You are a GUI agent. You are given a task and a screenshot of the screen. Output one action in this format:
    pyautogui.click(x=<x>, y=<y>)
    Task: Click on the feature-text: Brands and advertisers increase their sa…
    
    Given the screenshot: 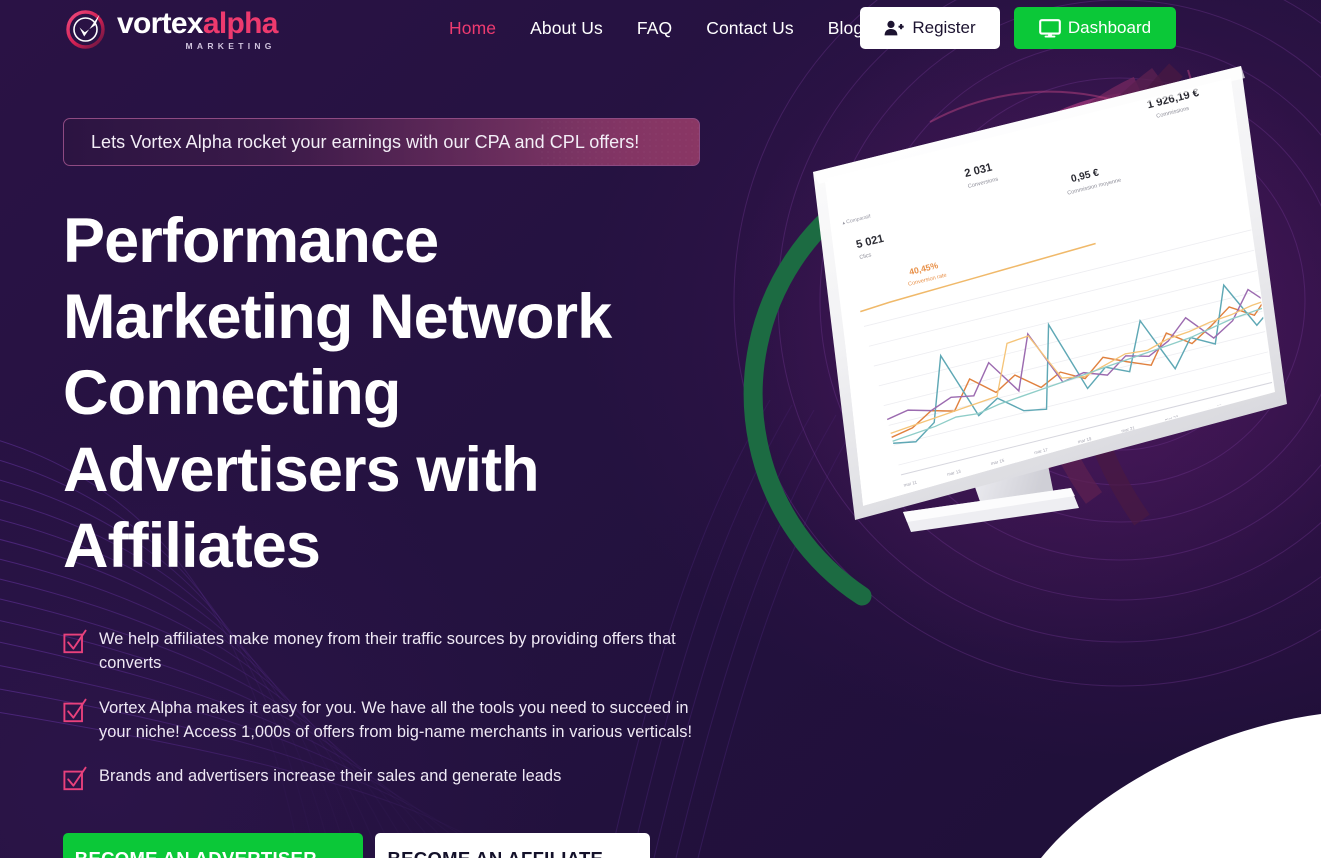 What is the action you would take?
    pyautogui.click(x=330, y=776)
    